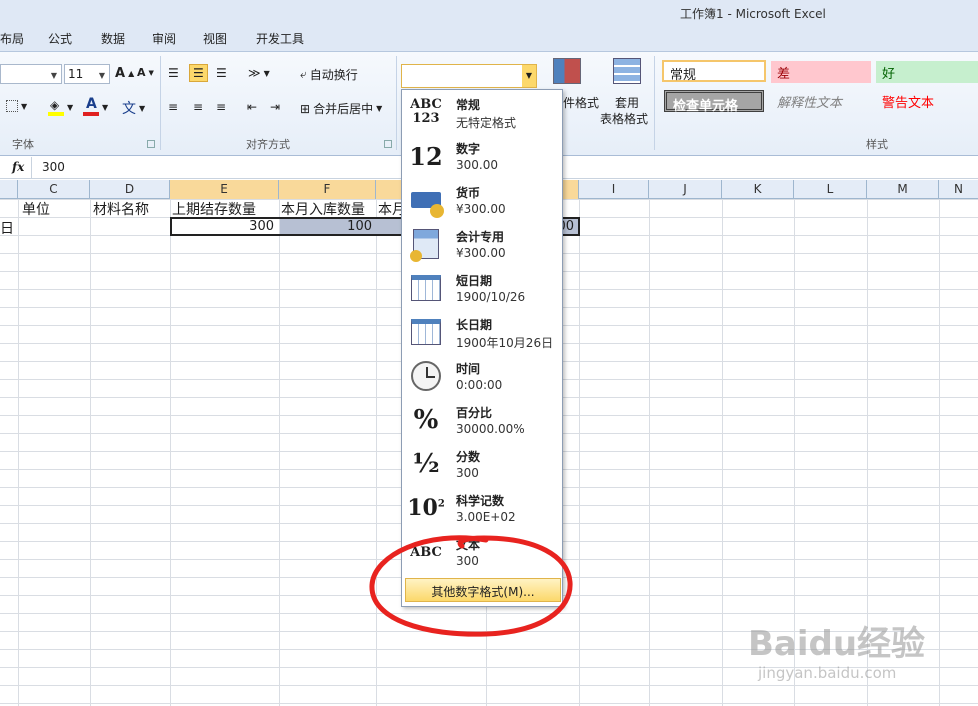 This screenshot has height=706, width=978. I want to click on align-bottom-button: ☰, so click(221, 73).